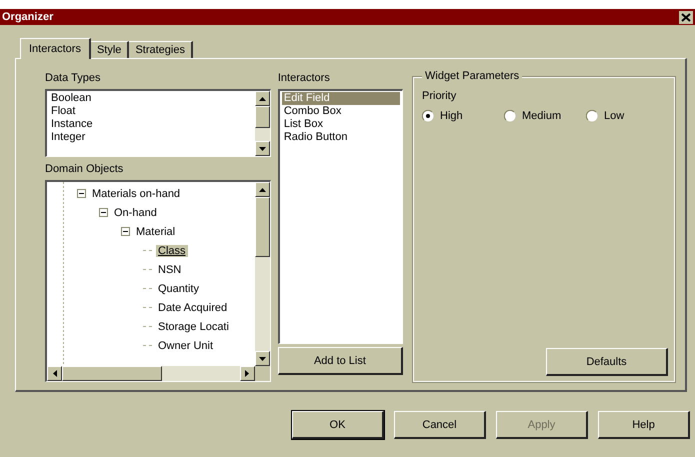 The height and width of the screenshot is (457, 695). I want to click on defaults-button: Defaults, so click(607, 362).